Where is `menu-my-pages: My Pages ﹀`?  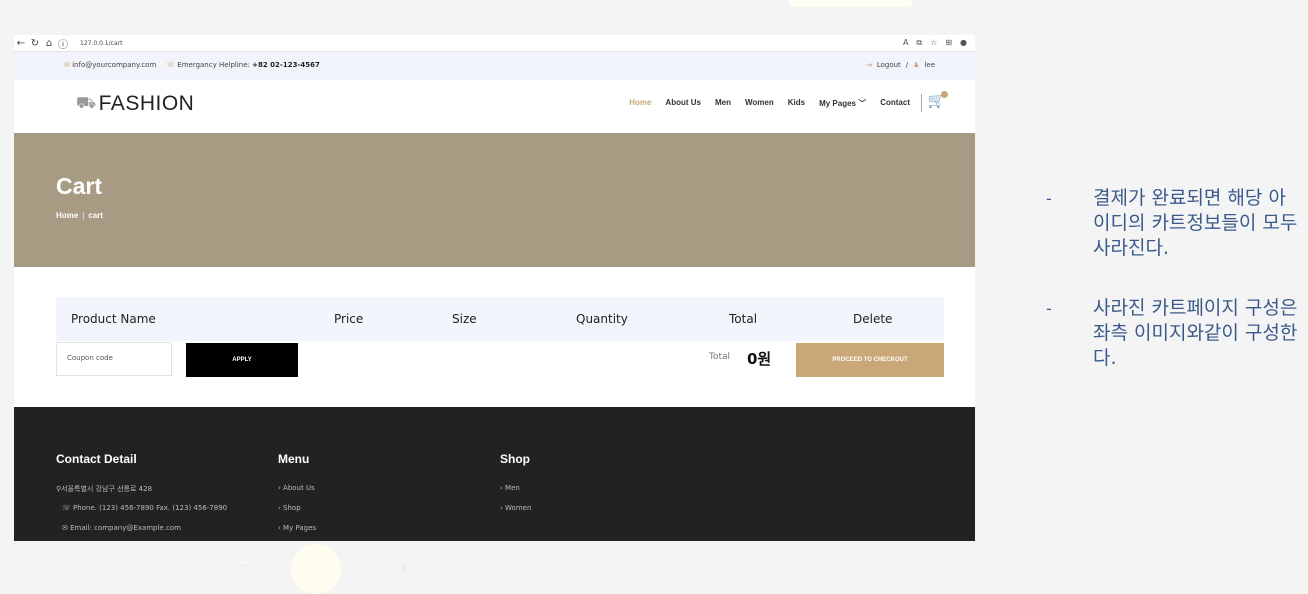 menu-my-pages: My Pages ﹀ is located at coordinates (842, 103).